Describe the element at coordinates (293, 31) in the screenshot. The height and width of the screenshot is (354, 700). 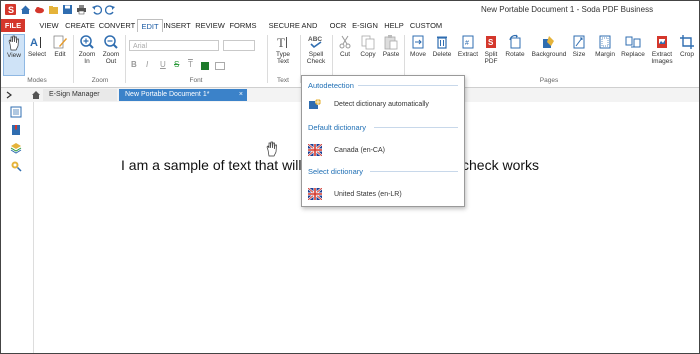
I see `tab-secure-and-sign: SECURE AND SIGN` at that location.